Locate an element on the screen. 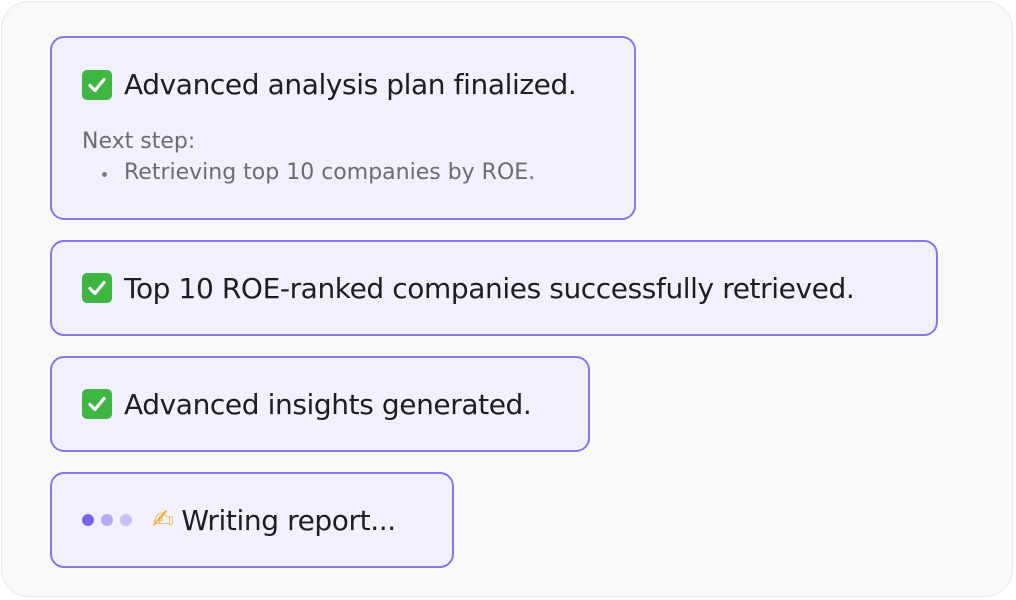 The height and width of the screenshot is (600, 1016). loading-dots is located at coordinates (107, 520).